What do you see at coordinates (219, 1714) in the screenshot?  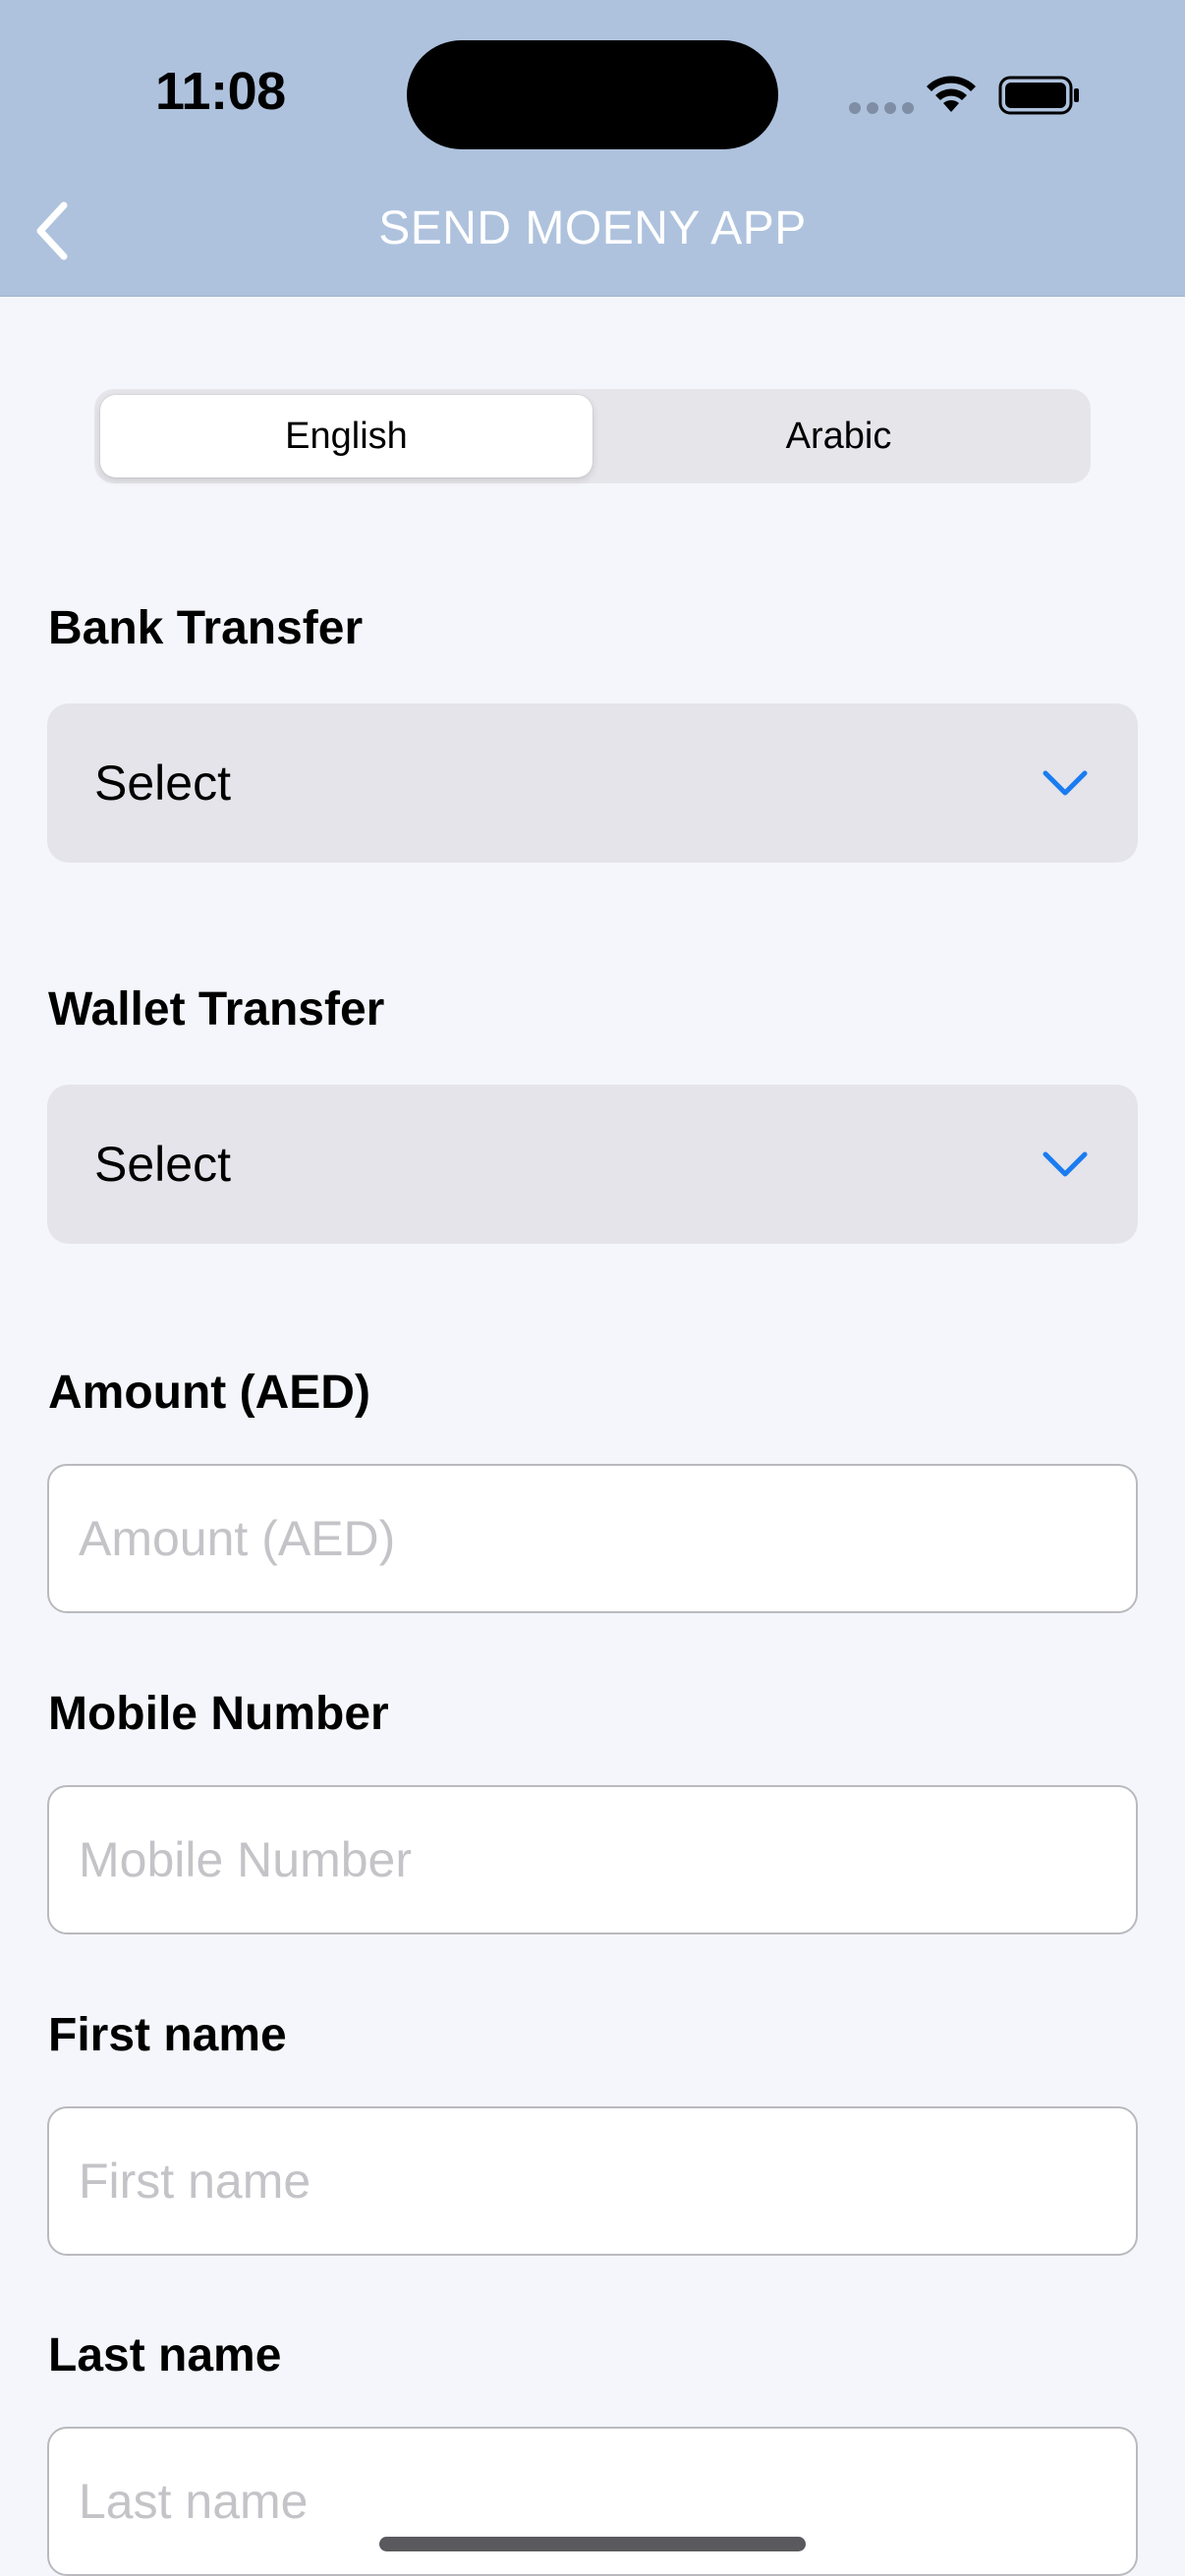 I see `mobile-number-label: Mobile Number` at bounding box center [219, 1714].